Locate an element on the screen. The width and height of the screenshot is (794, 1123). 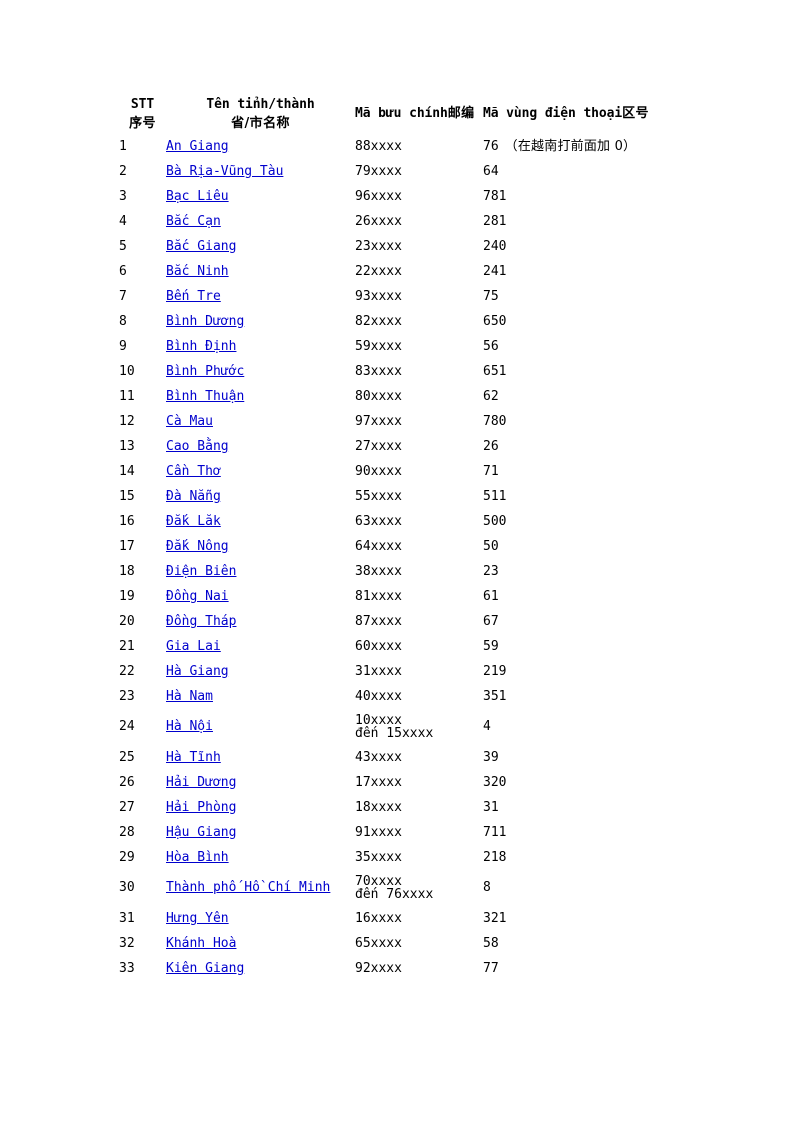
province-link: Đồng Nai is located at coordinates (197, 596).